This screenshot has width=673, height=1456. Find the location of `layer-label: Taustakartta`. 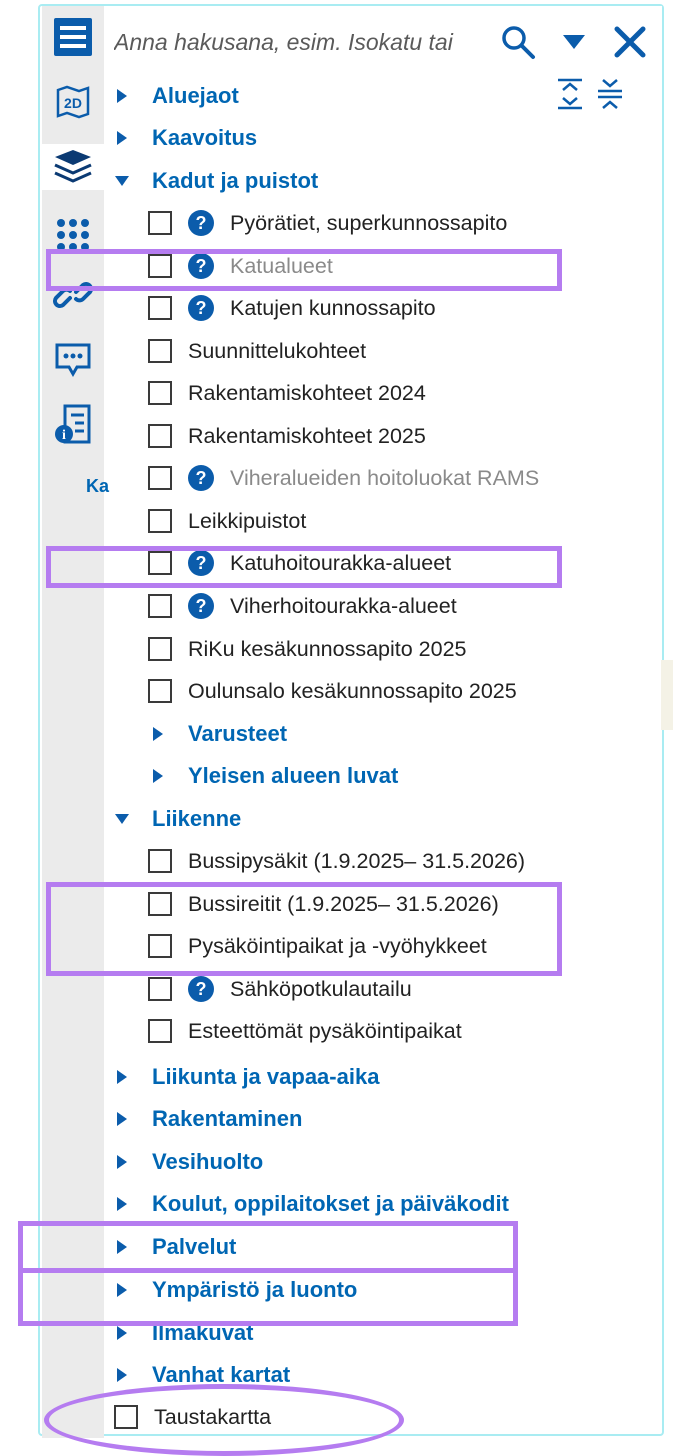

layer-label: Taustakartta is located at coordinates (213, 1416).